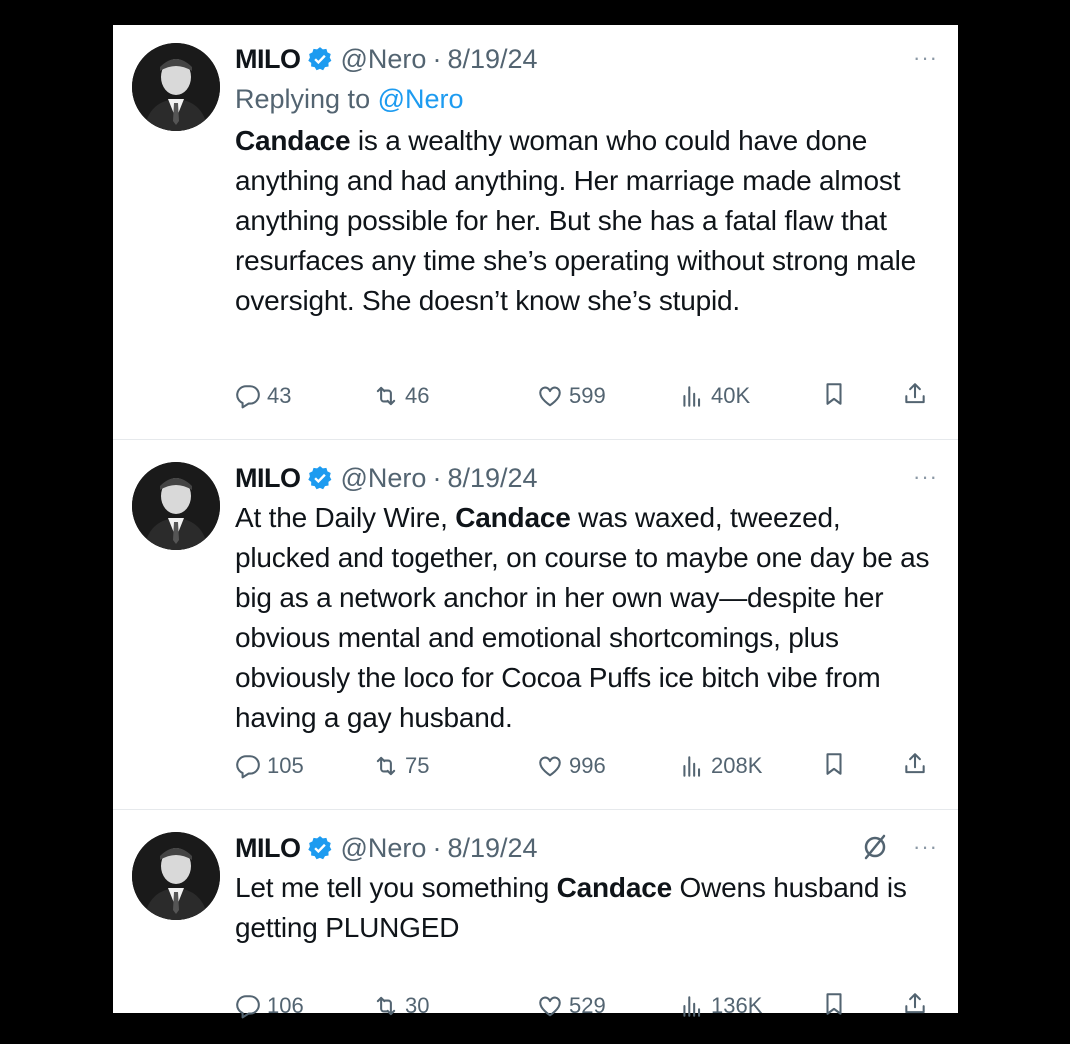  I want to click on views-button: 40K, so click(714, 396).